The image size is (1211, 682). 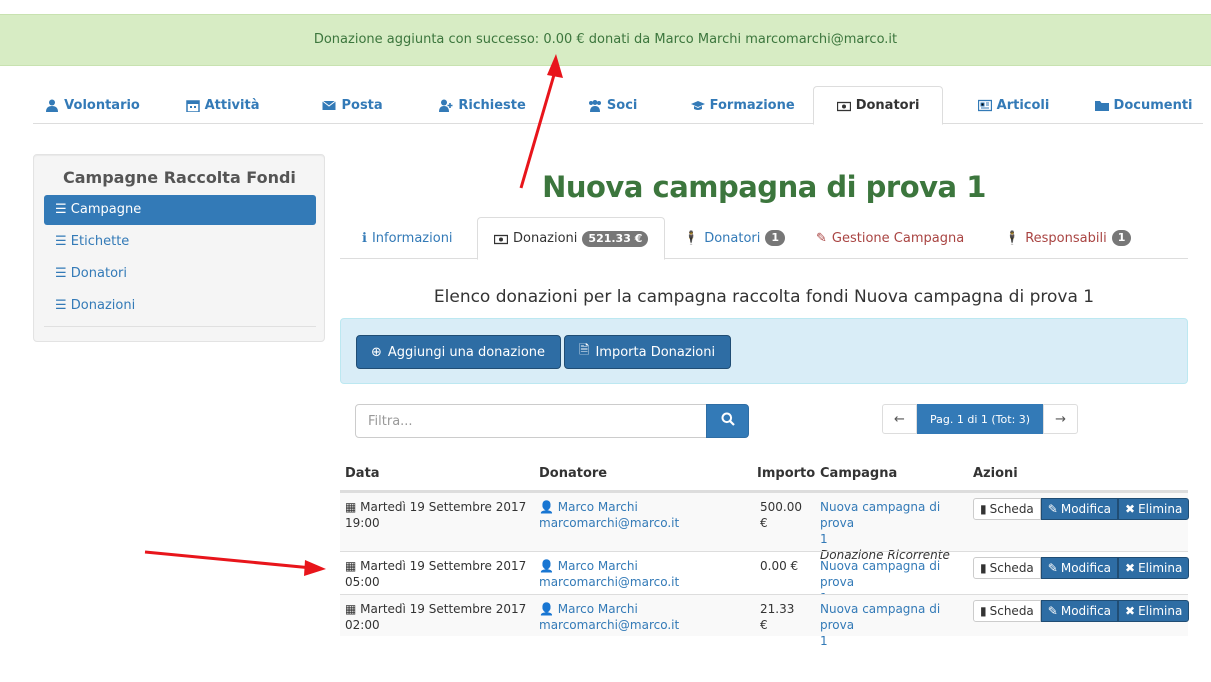 I want to click on tab-donazioni: Donazioni 521.33 €, so click(x=571, y=238).